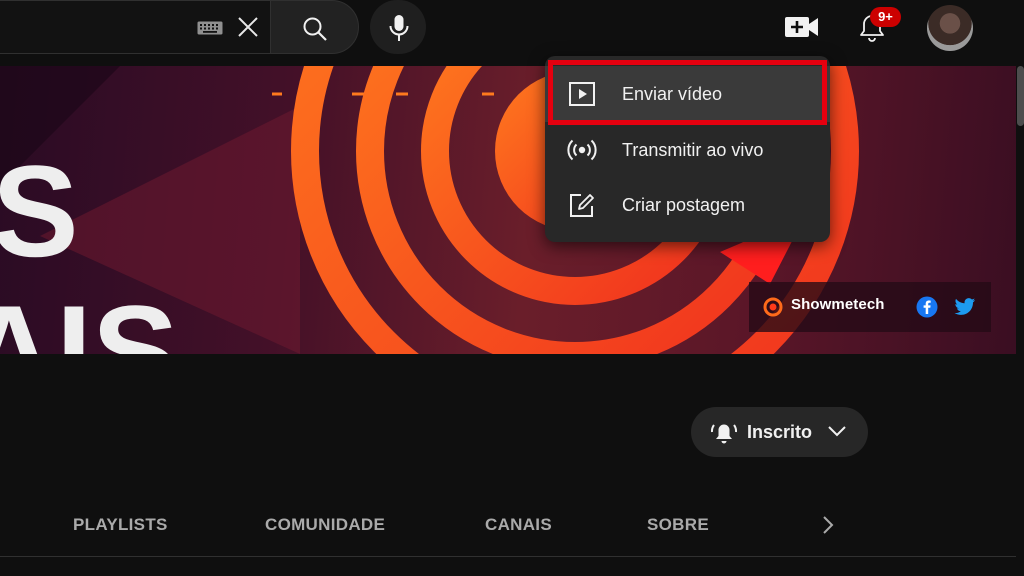 The image size is (1024, 576). What do you see at coordinates (518, 525) in the screenshot?
I see `tab-canais: CANAIS` at bounding box center [518, 525].